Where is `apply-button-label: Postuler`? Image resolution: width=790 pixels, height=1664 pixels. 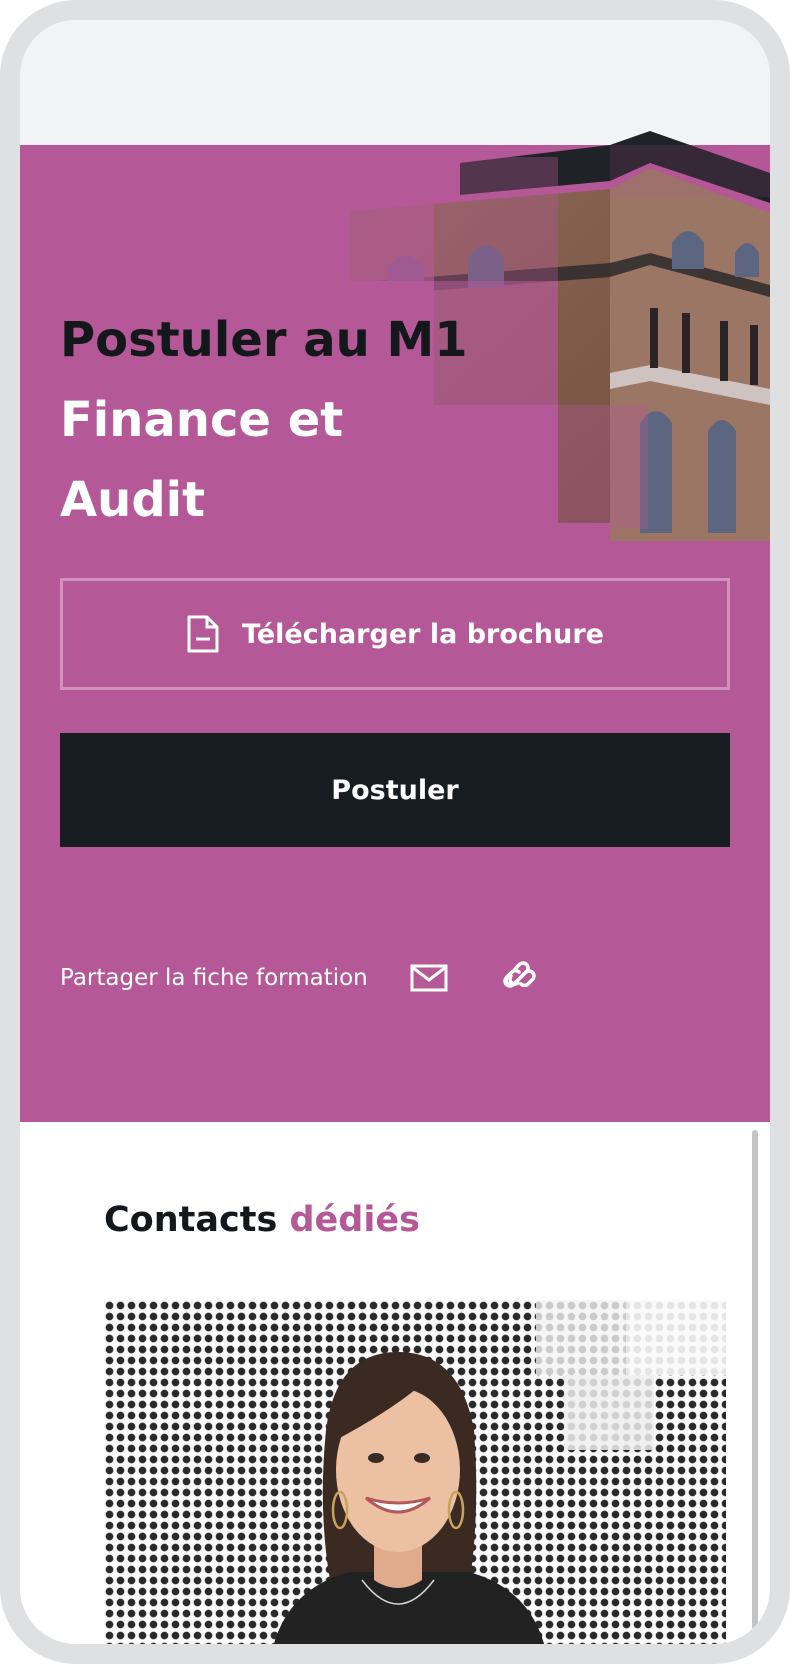
apply-button-label: Postuler is located at coordinates (395, 790).